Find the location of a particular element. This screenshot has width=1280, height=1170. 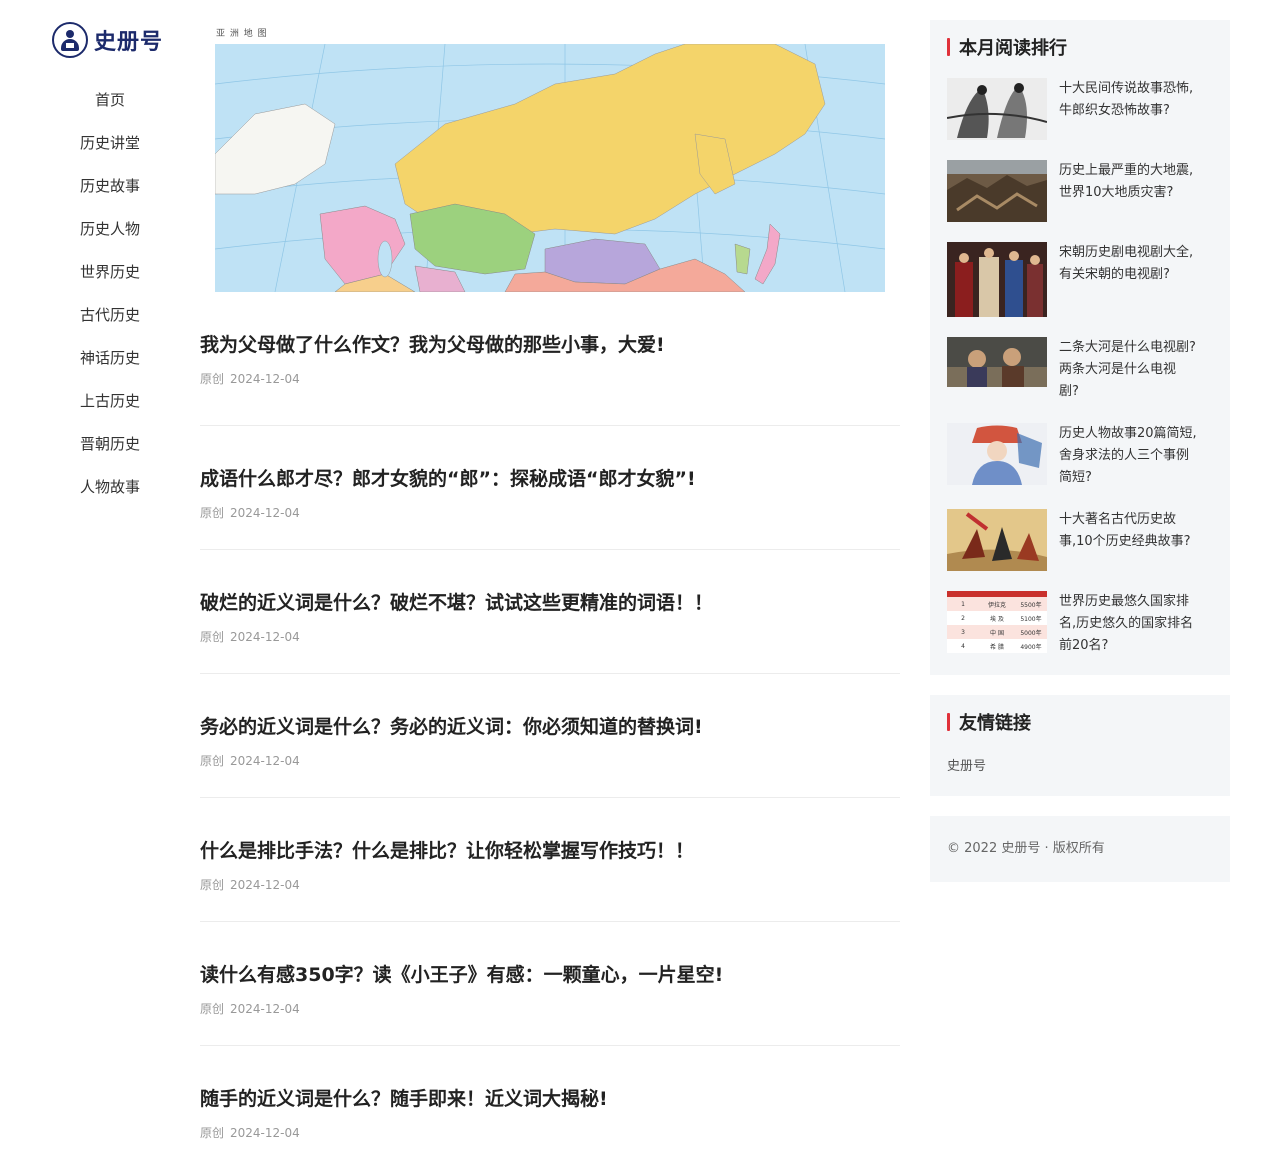

site-footer: © 2022 史册号 · 版权所有 is located at coordinates (1080, 849).